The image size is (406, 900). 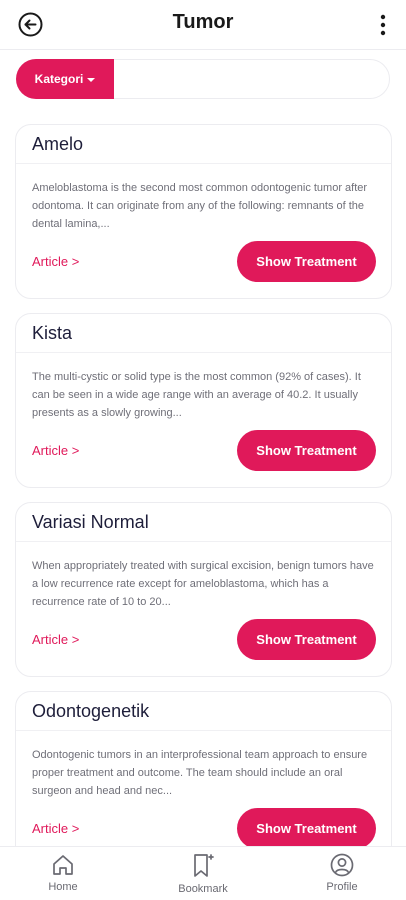 What do you see at coordinates (52, 333) in the screenshot?
I see `card-title: Kista` at bounding box center [52, 333].